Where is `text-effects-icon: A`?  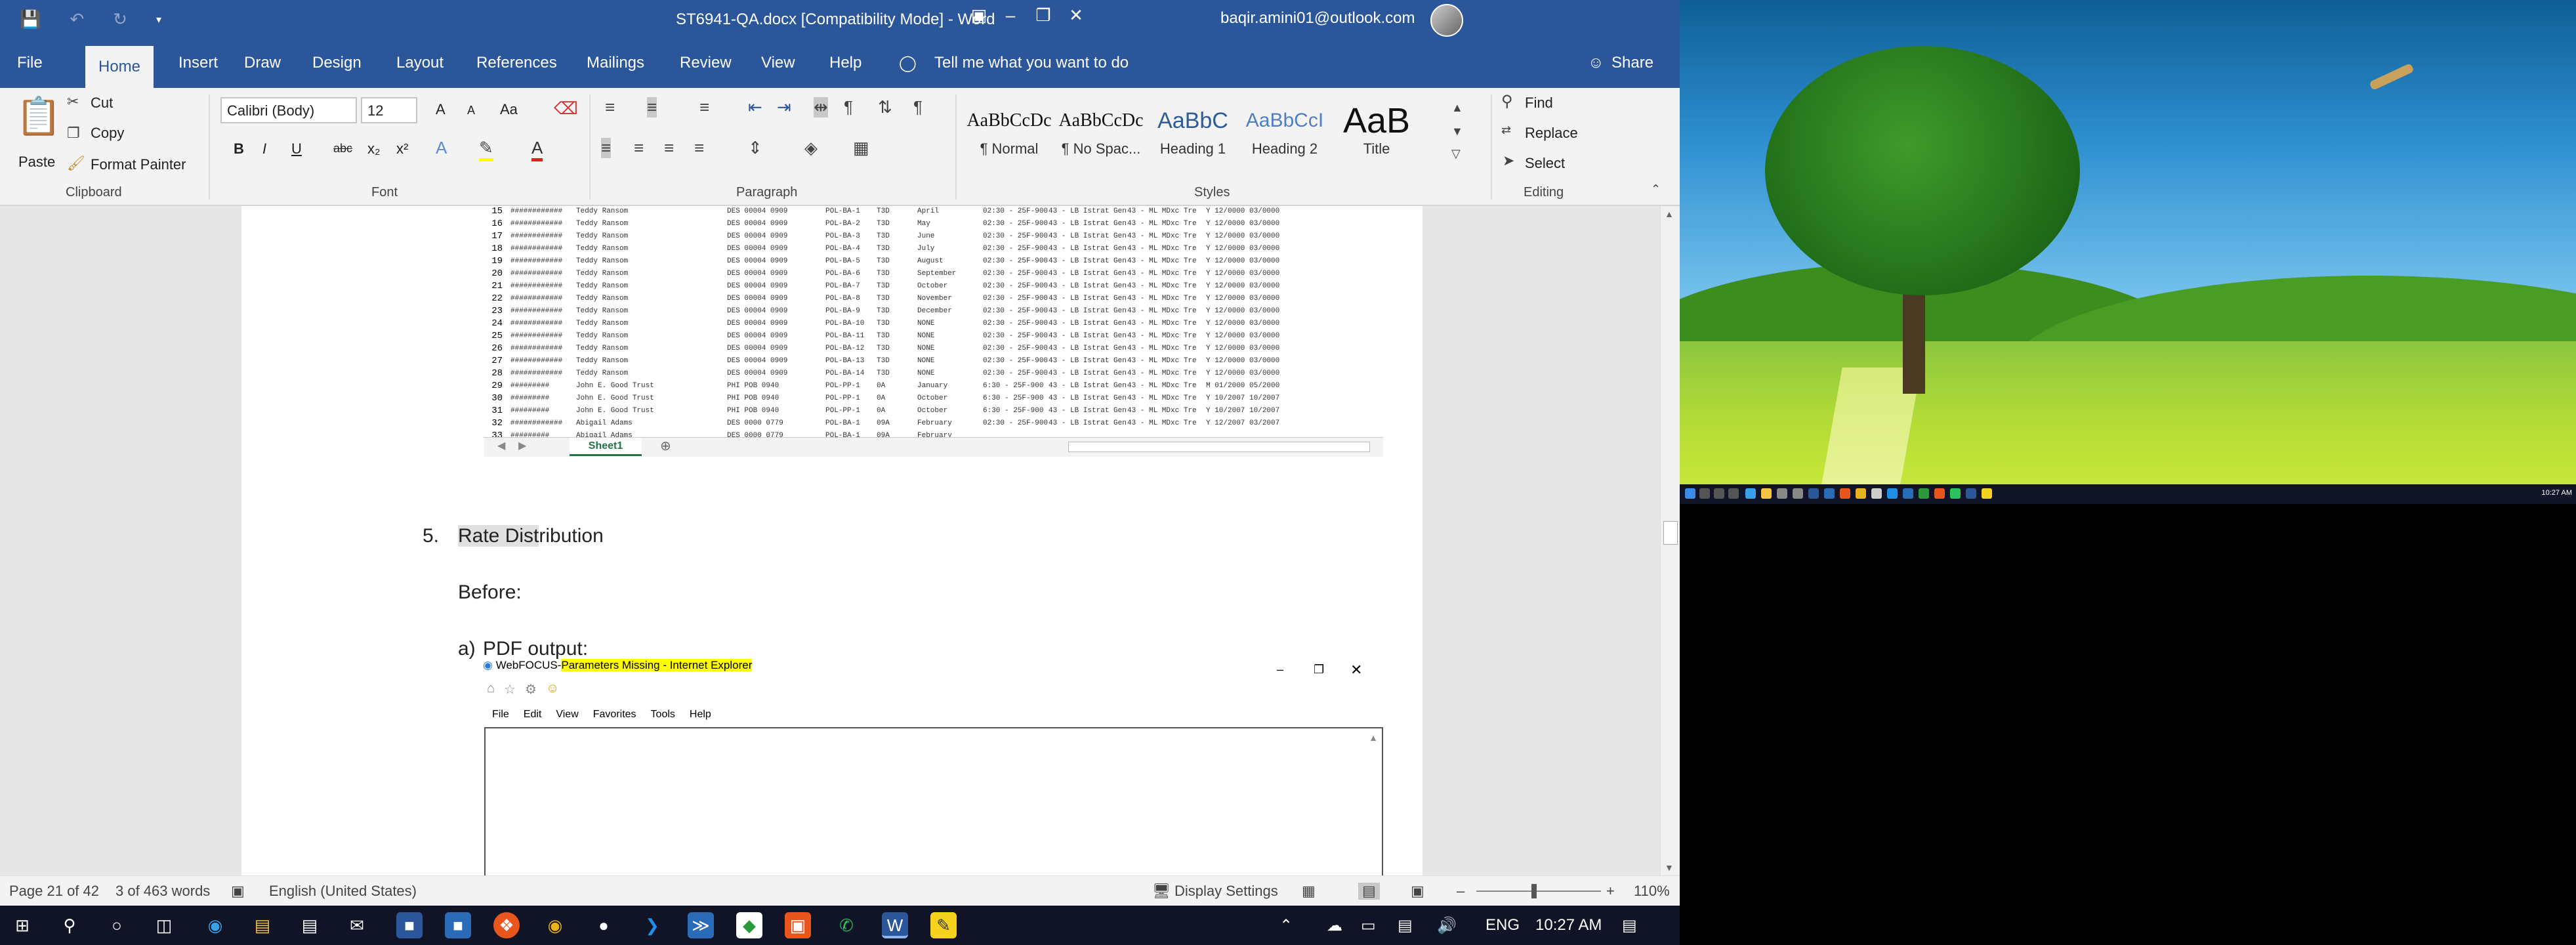 text-effects-icon: A is located at coordinates (441, 148).